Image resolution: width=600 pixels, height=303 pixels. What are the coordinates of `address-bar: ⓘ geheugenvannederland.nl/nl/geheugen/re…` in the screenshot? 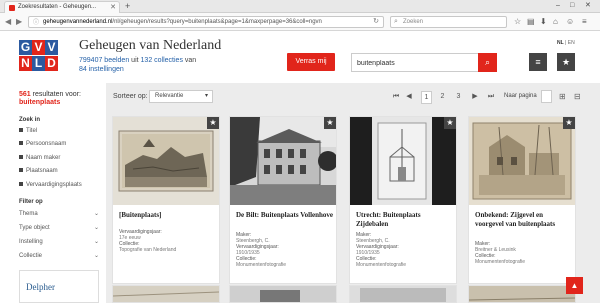 It's located at (206, 22).